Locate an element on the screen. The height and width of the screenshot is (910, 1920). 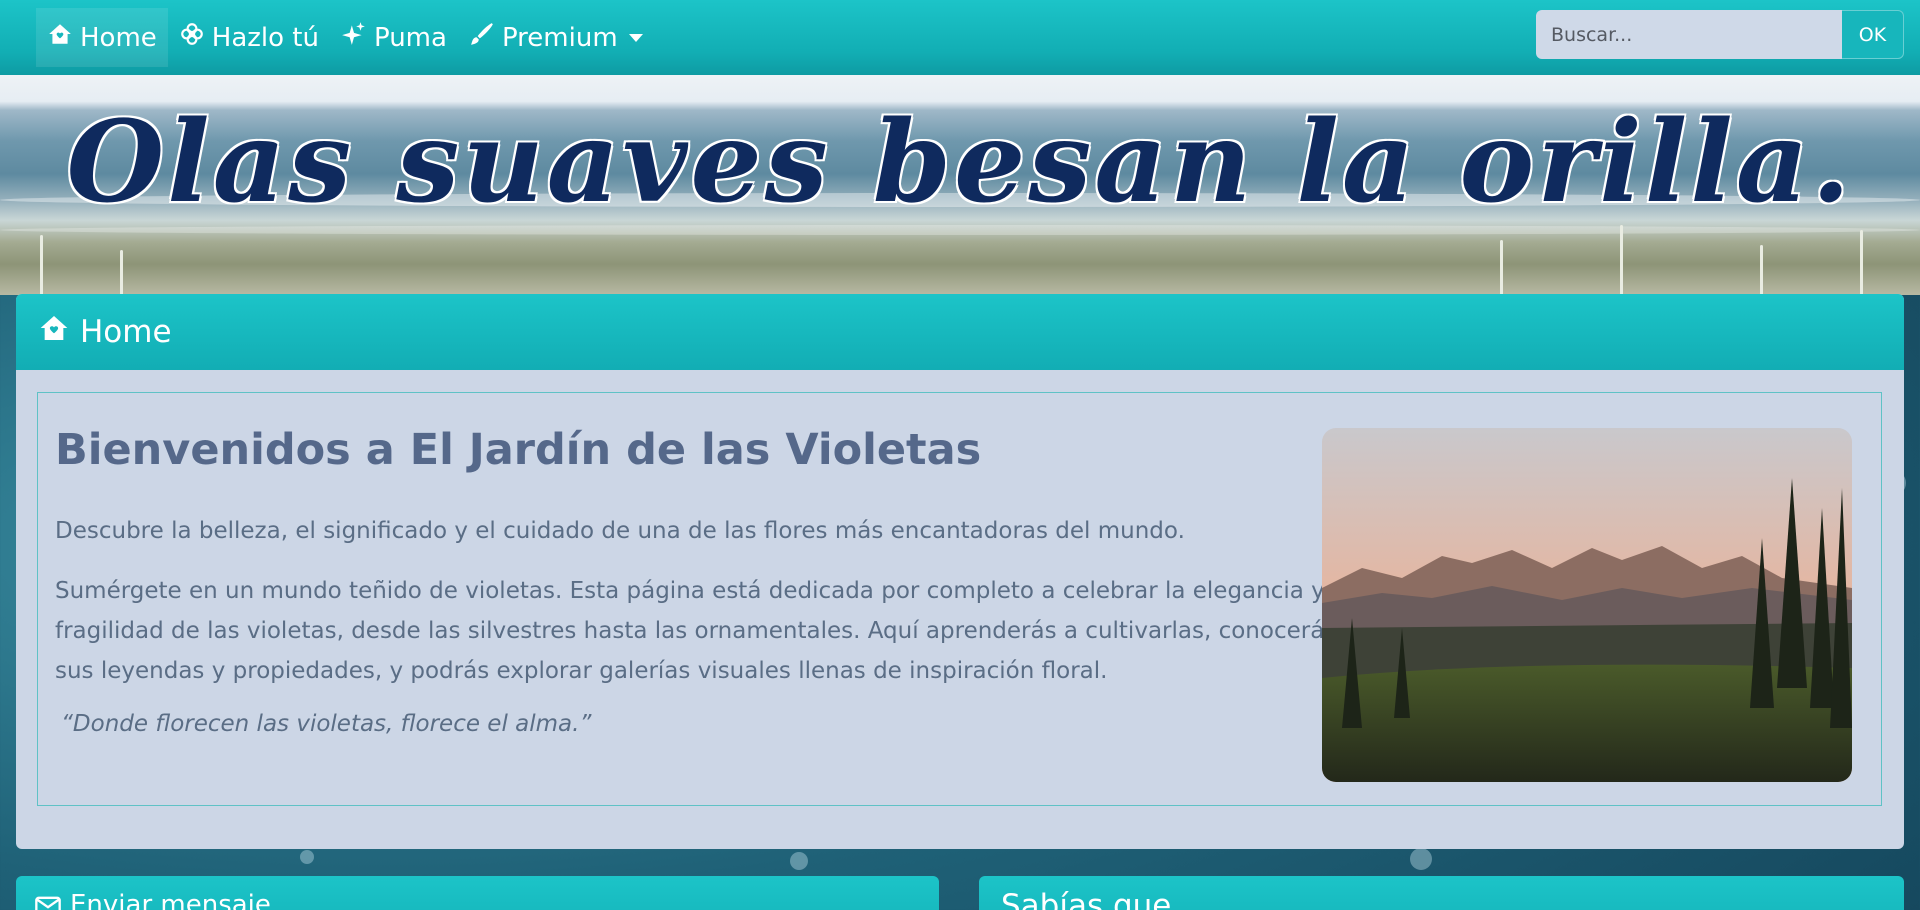
nav-item-hazlo-tu: Hazlo tú is located at coordinates (249, 37).